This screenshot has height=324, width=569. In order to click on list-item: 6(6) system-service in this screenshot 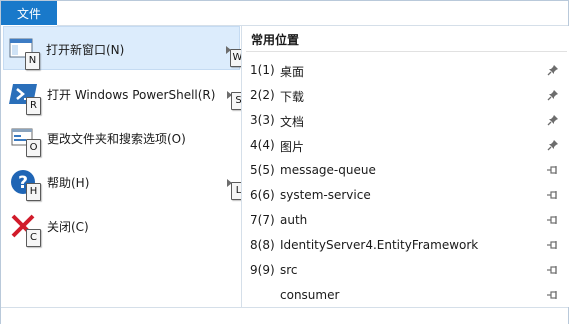, I will do `click(405, 194)`.